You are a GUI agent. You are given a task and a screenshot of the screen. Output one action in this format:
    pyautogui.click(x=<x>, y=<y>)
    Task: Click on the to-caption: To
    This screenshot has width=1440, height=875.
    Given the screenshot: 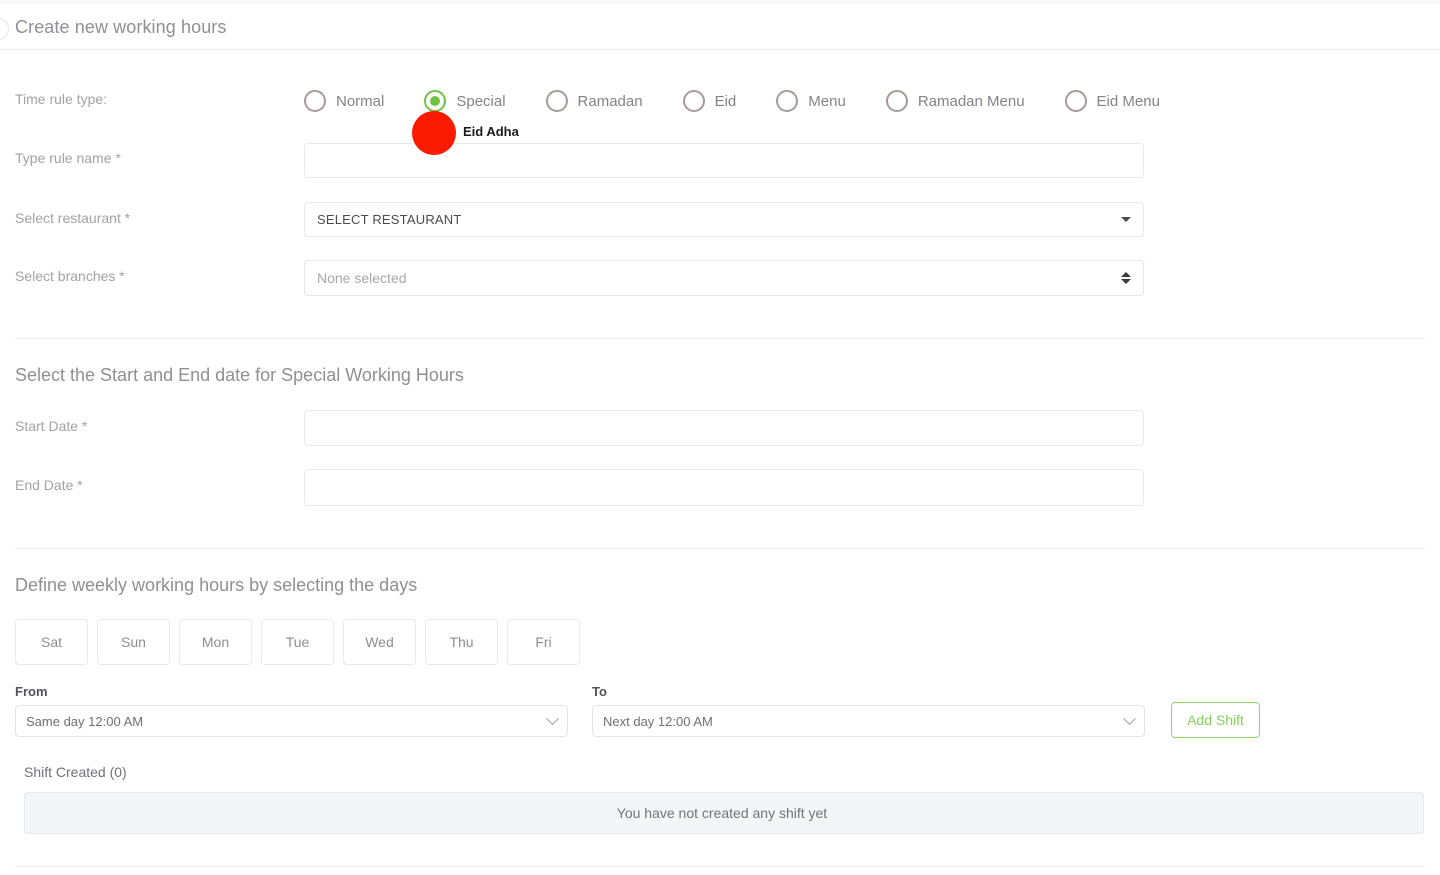 What is the action you would take?
    pyautogui.click(x=599, y=691)
    